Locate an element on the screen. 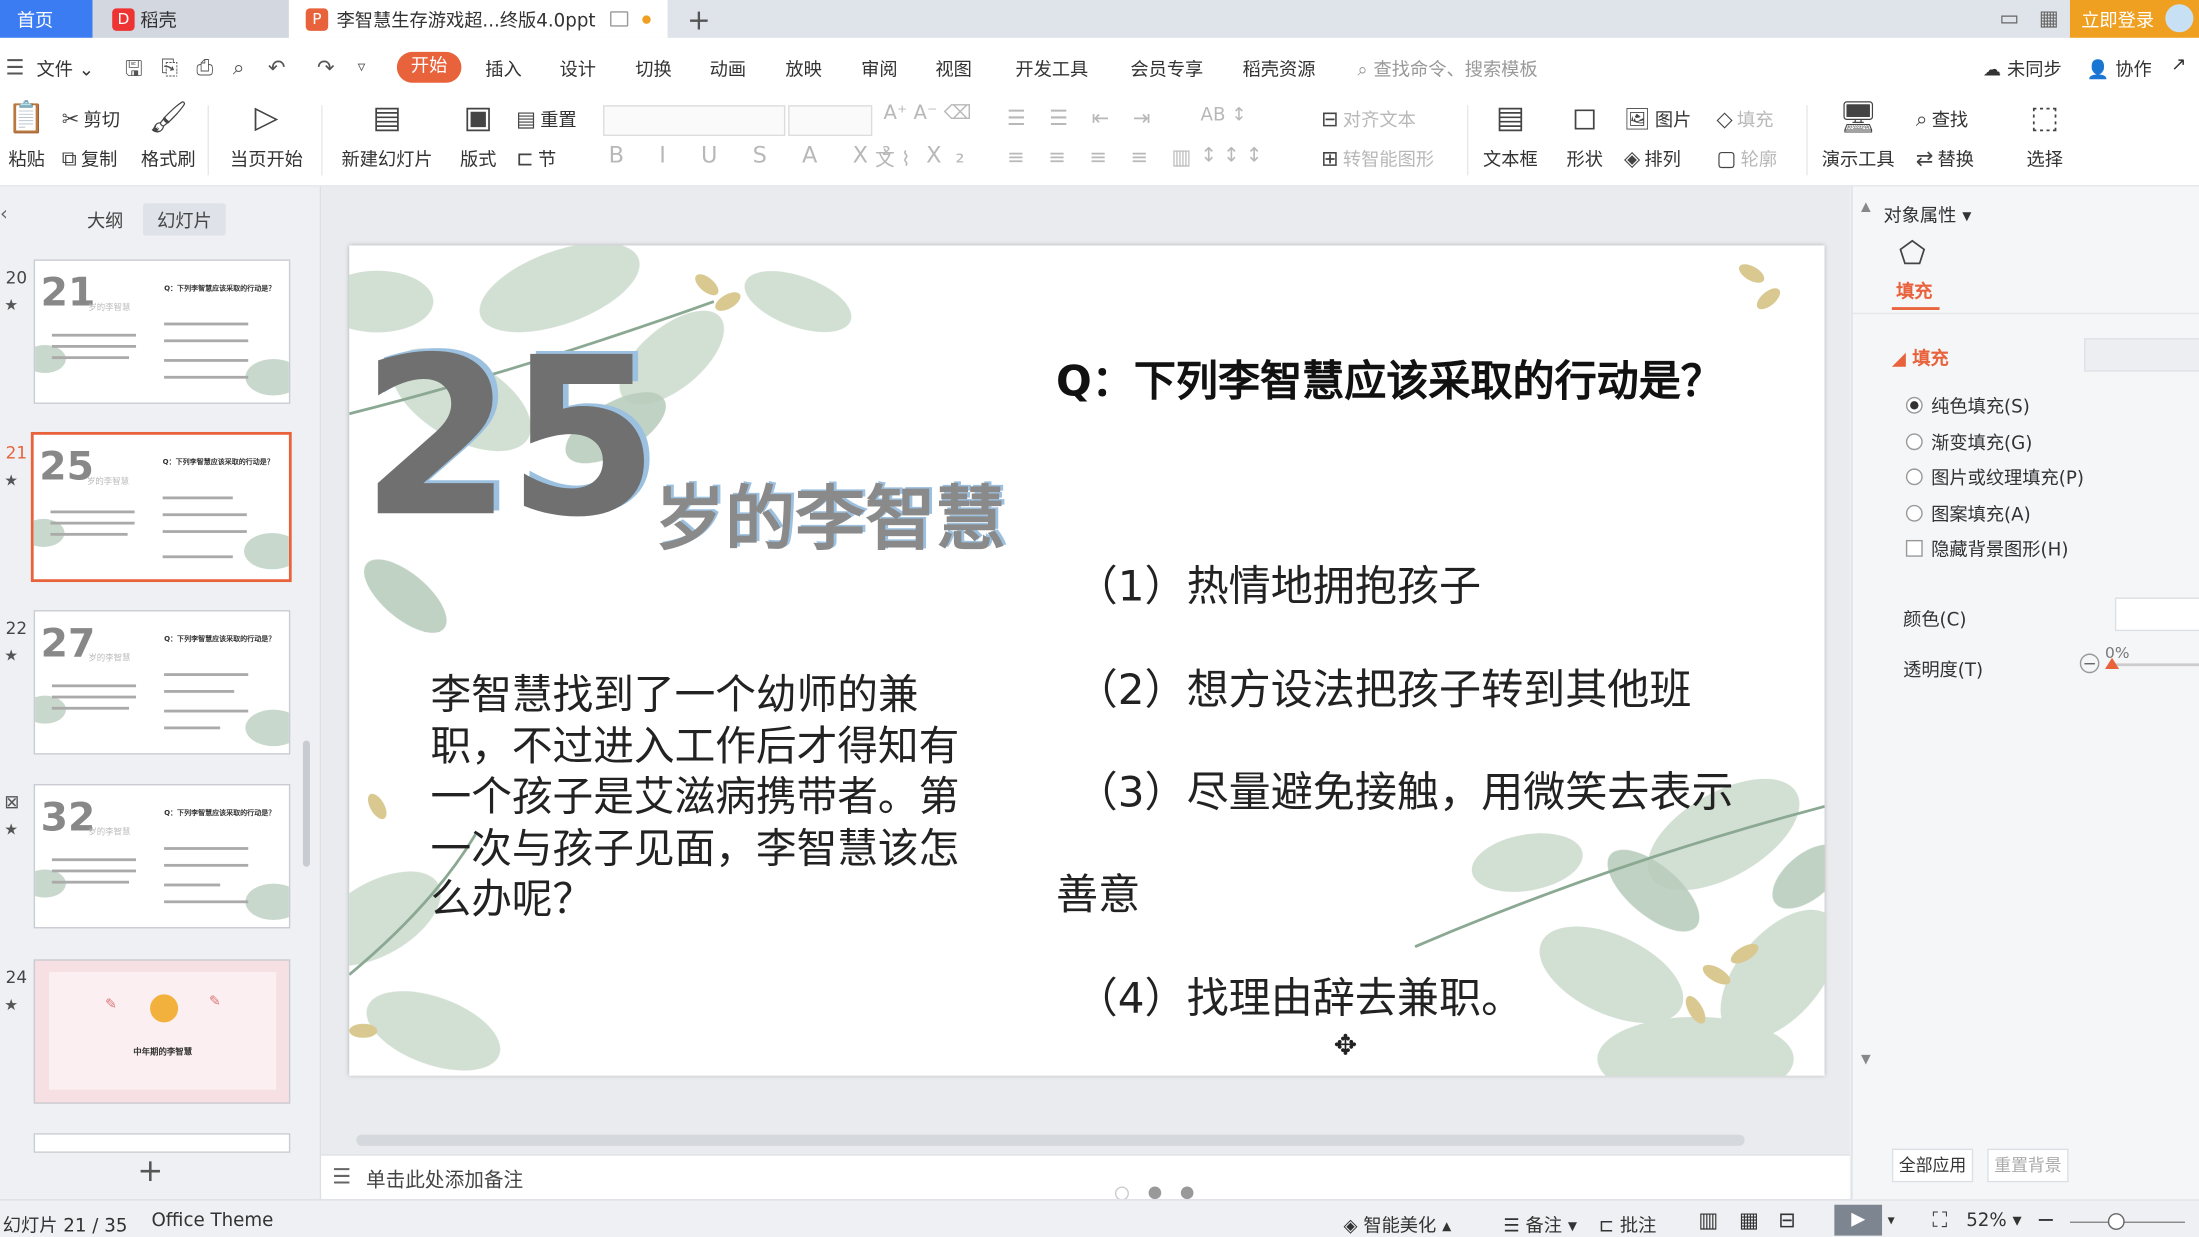 The height and width of the screenshot is (1237, 2199). fill-bucket-icon: ⬠ is located at coordinates (1912, 254).